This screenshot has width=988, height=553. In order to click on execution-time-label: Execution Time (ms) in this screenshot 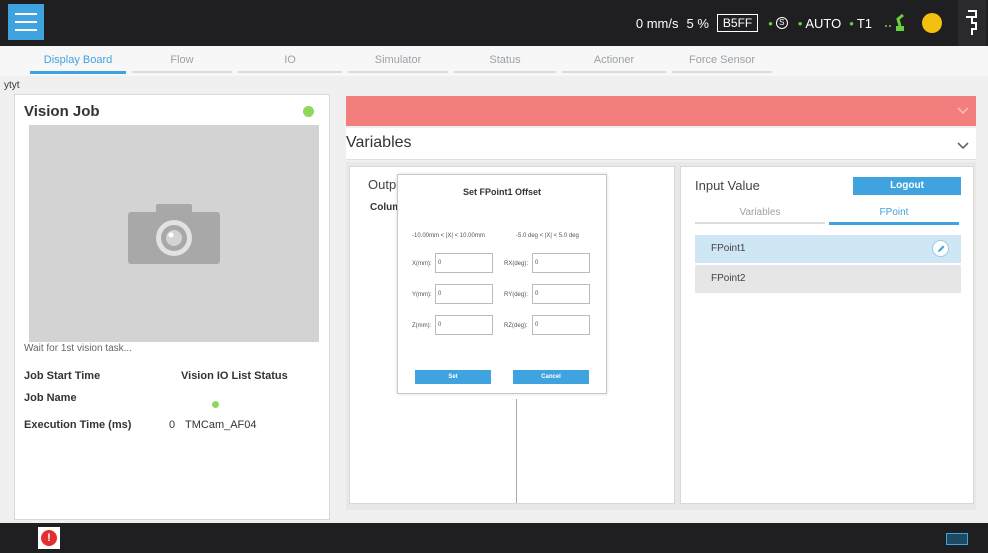, I will do `click(78, 425)`.